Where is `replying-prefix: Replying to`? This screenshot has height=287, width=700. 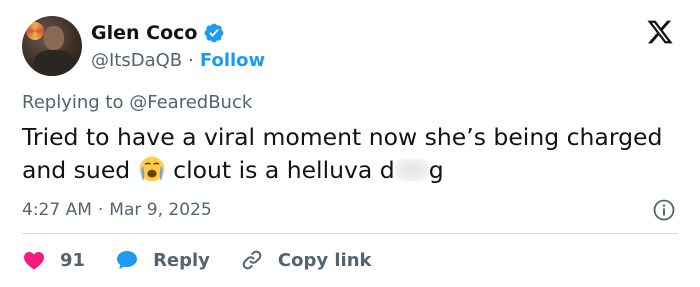
replying-prefix: Replying to is located at coordinates (73, 102).